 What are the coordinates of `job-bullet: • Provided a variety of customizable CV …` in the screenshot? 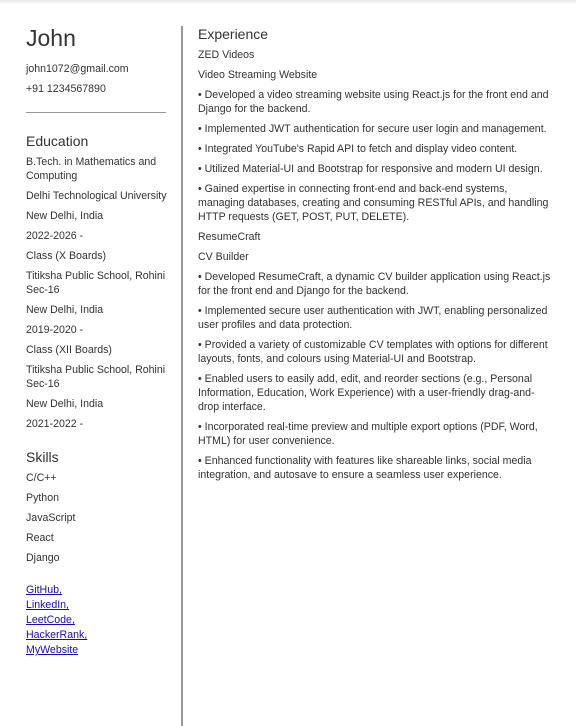 It's located at (373, 352).